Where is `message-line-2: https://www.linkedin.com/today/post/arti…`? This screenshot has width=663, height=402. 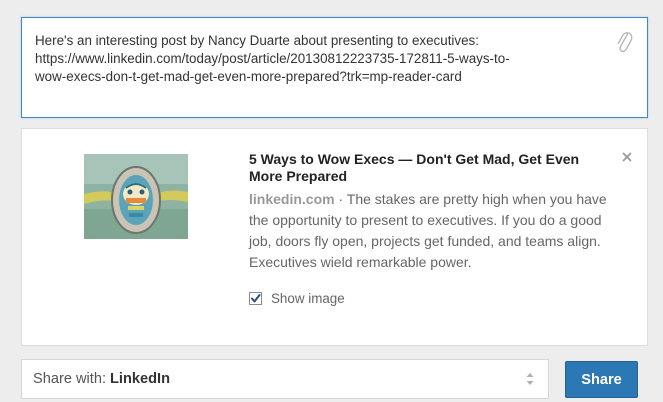 message-line-2: https://www.linkedin.com/today/post/arti… is located at coordinates (272, 58).